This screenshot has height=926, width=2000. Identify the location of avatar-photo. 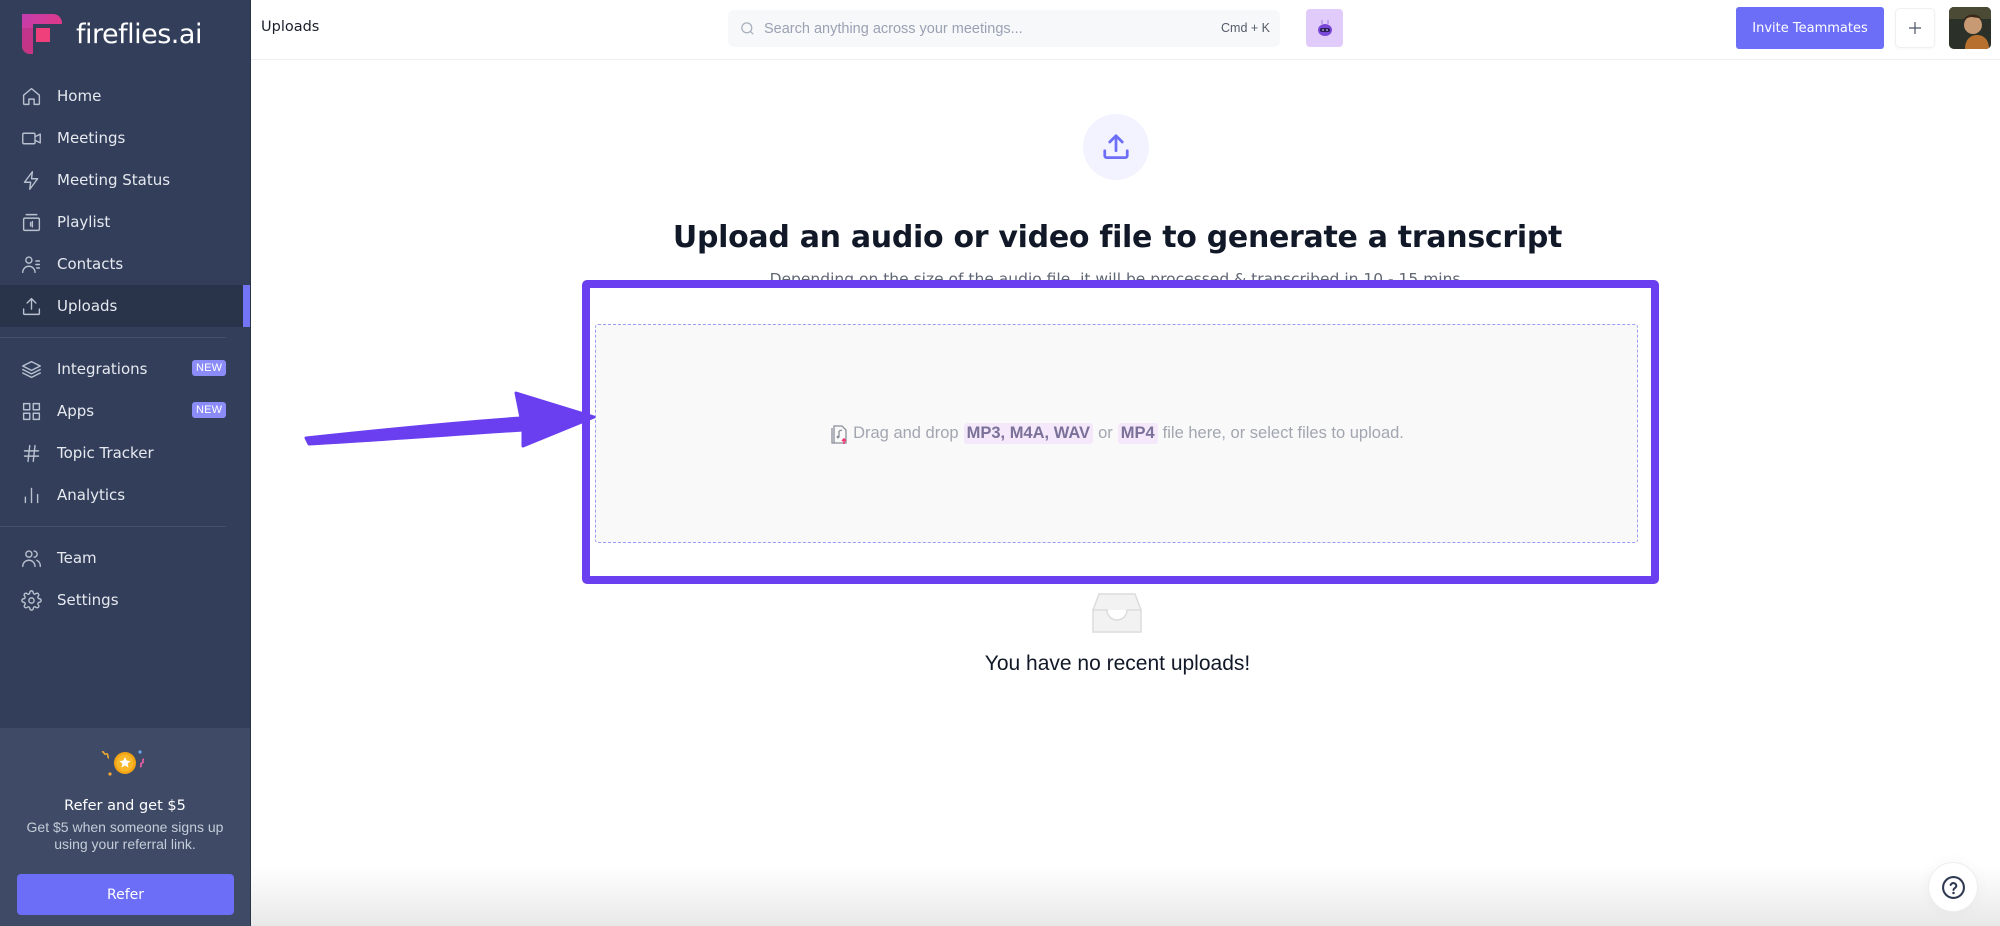
(1970, 28).